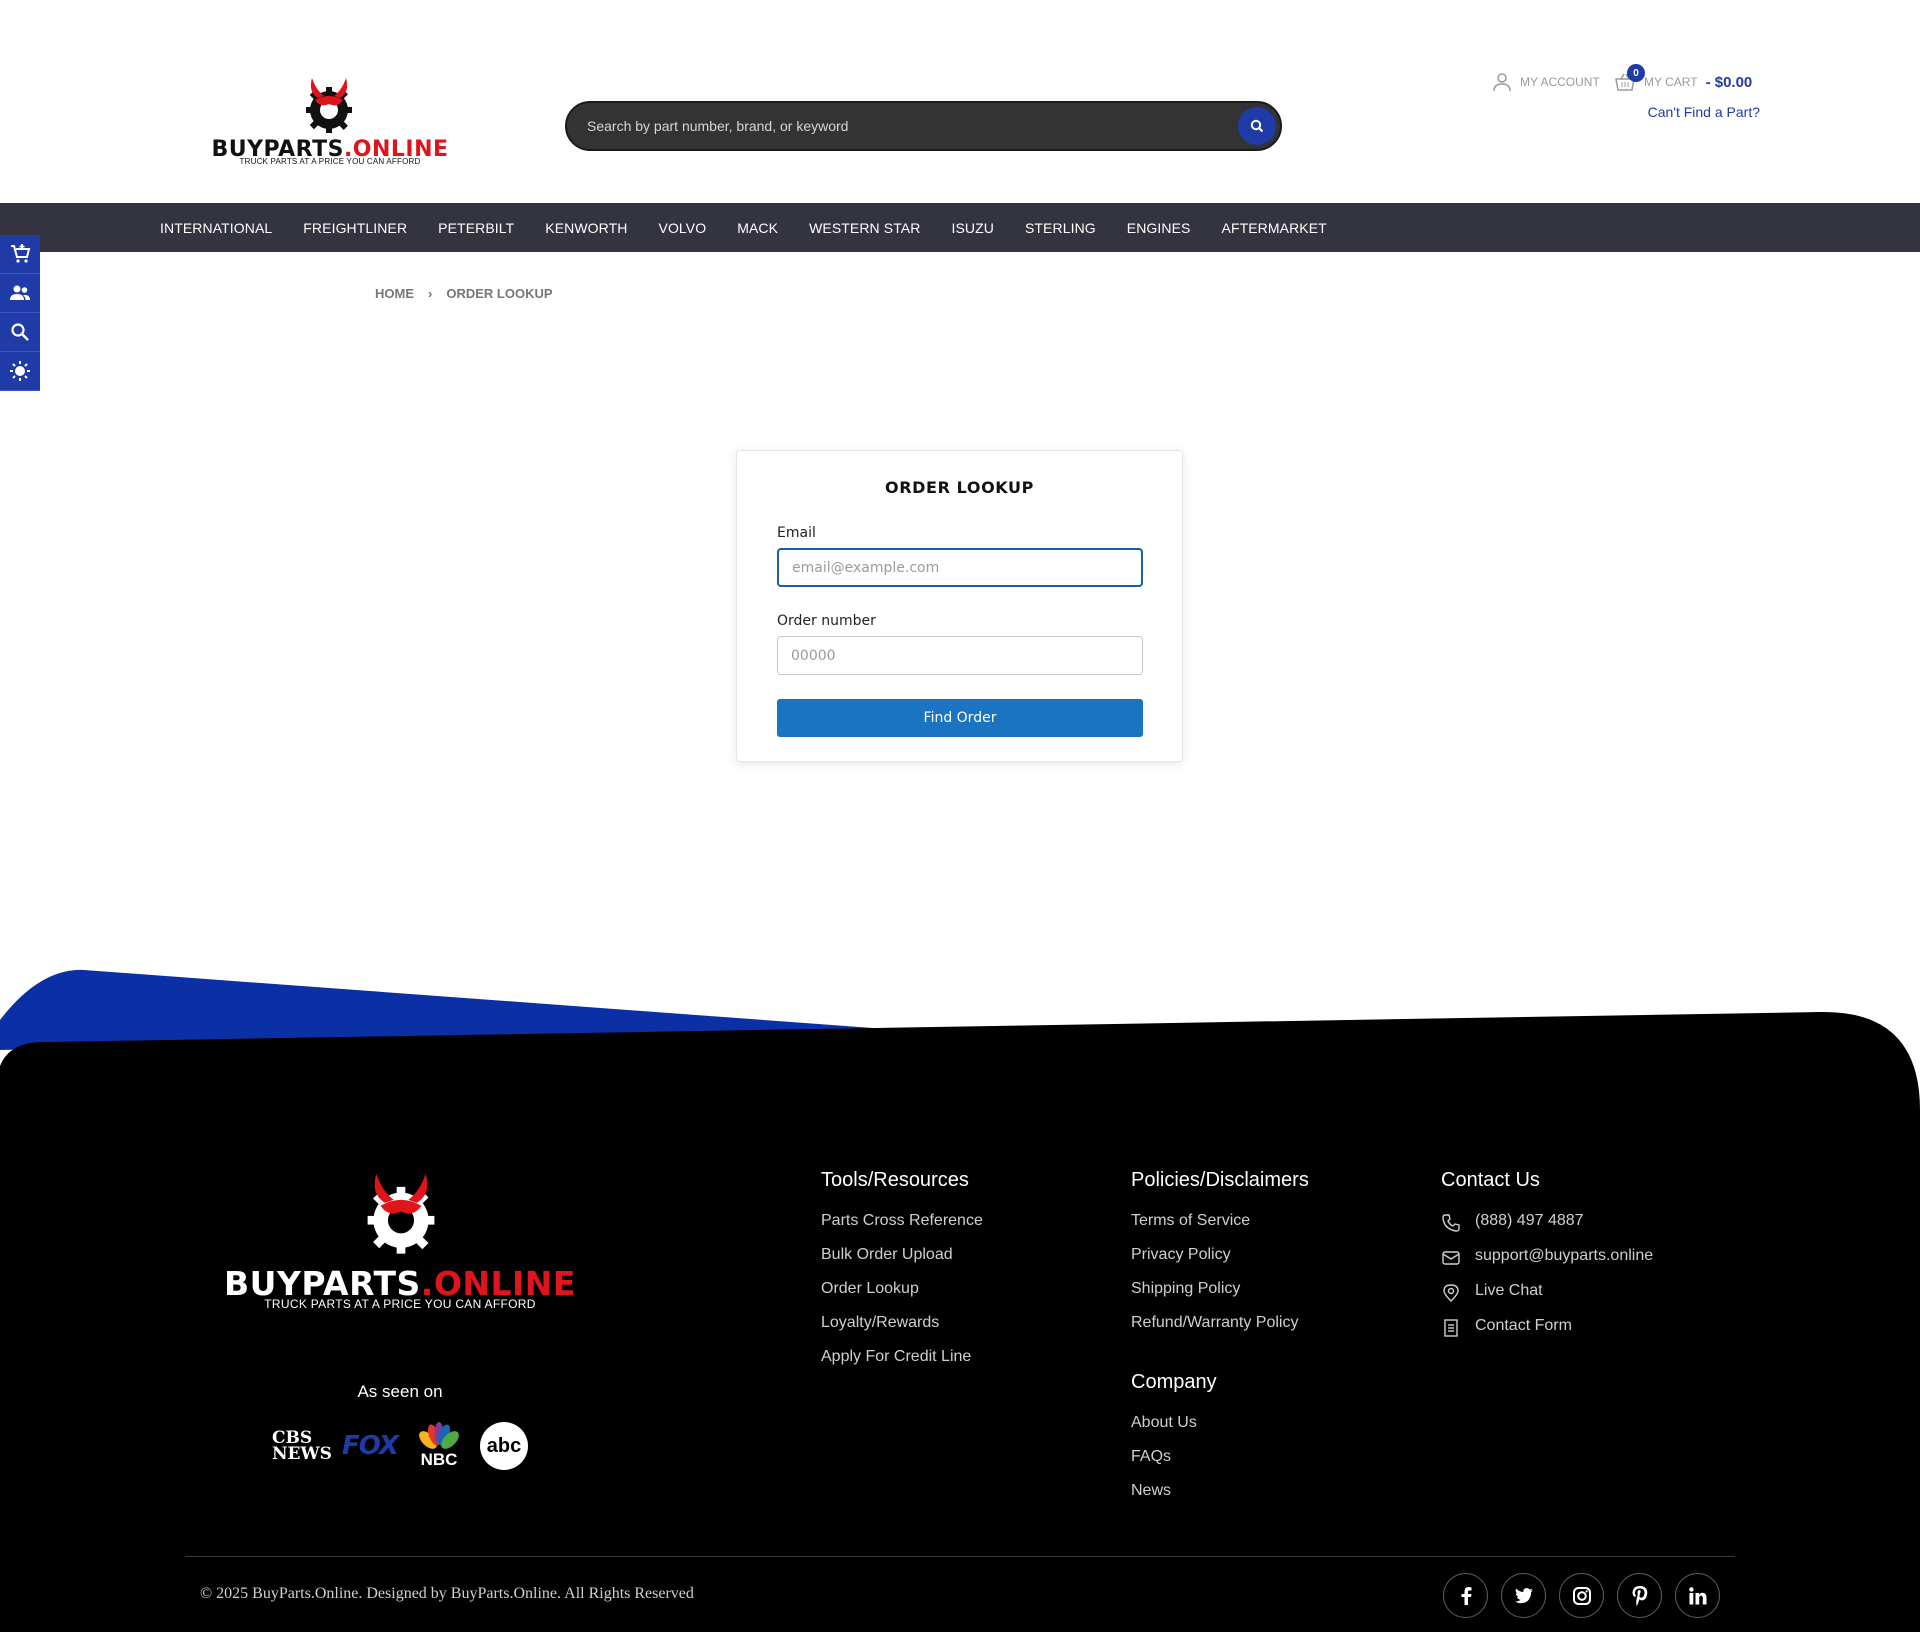 The height and width of the screenshot is (1632, 1920). What do you see at coordinates (1185, 1288) in the screenshot?
I see `shipping-policy-link: Shipping Policy` at bounding box center [1185, 1288].